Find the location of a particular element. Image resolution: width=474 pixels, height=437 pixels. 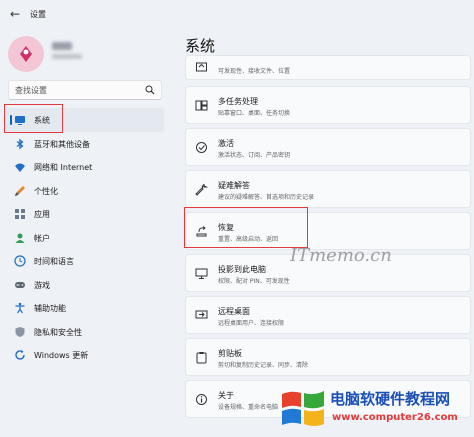

project-icon is located at coordinates (201, 273).